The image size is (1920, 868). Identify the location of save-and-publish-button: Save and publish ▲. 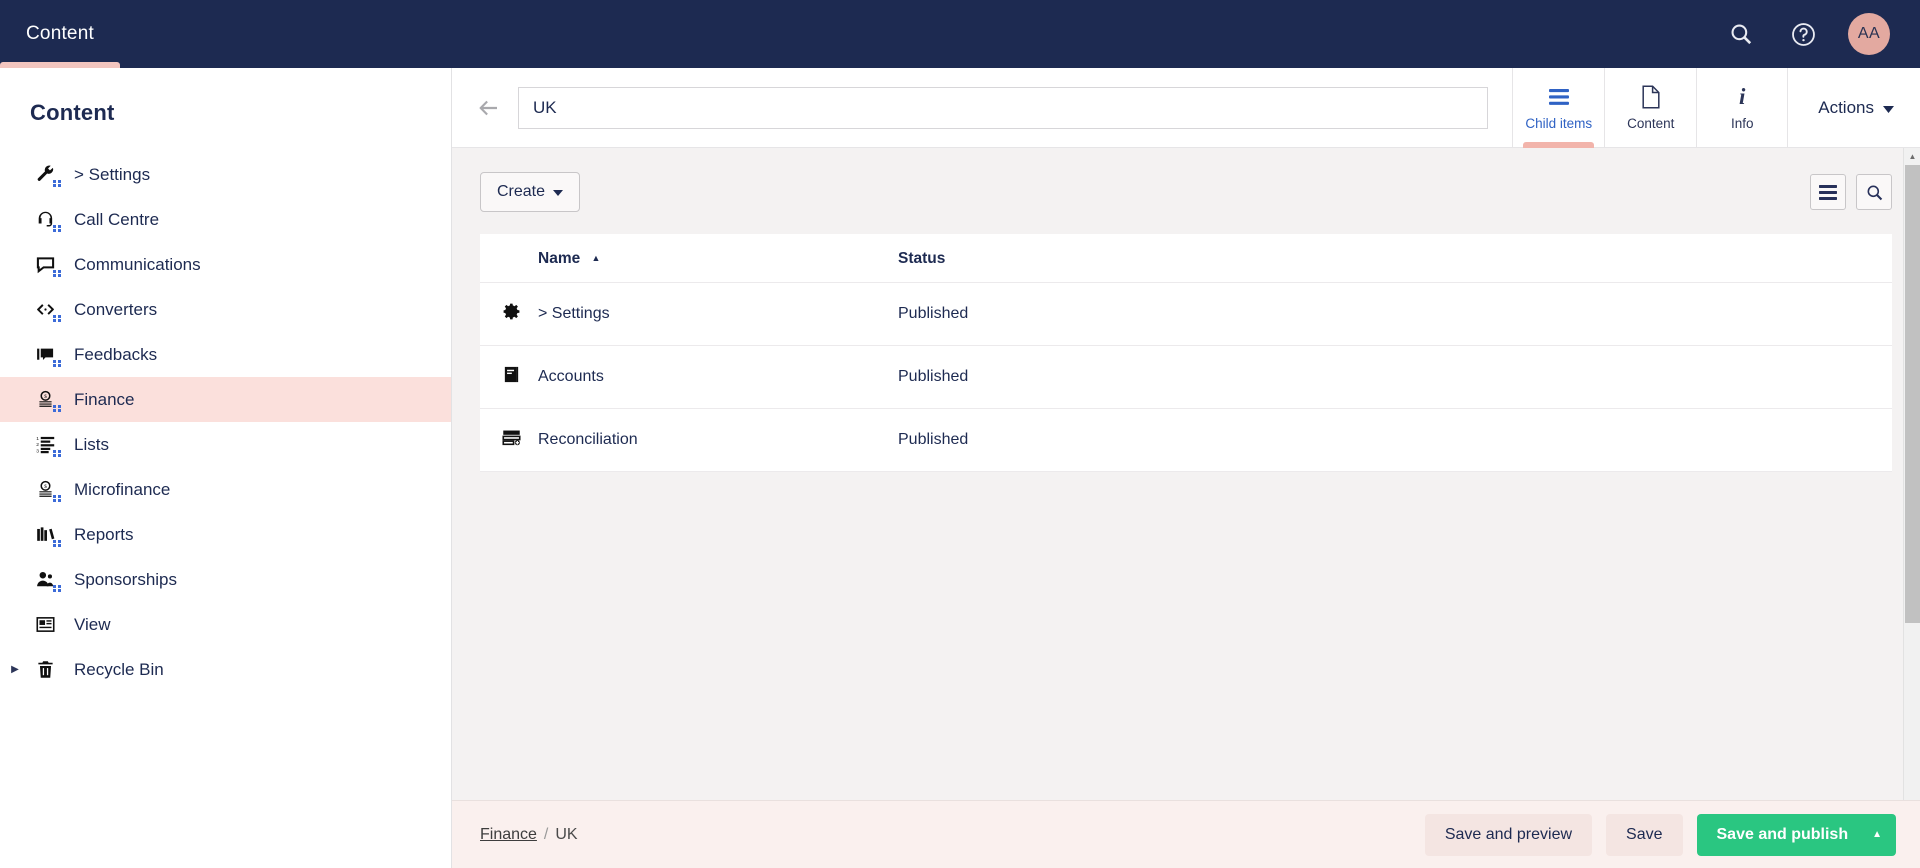
(1796, 834).